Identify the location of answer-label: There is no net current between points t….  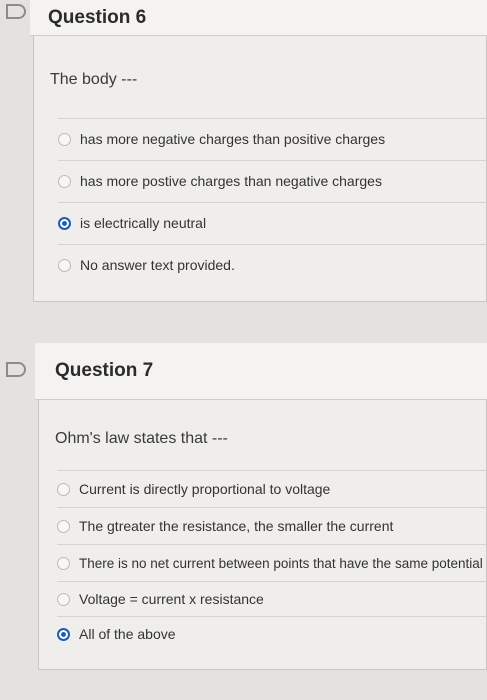
(281, 563).